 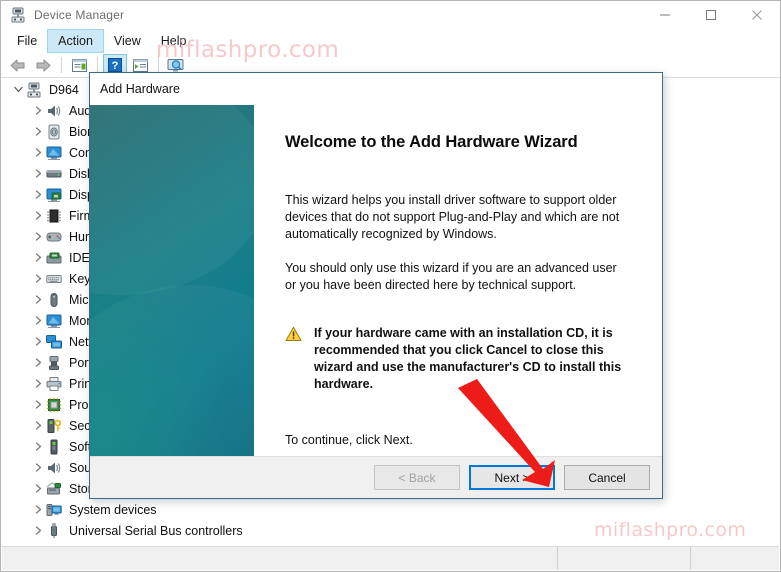 What do you see at coordinates (54, 384) in the screenshot?
I see `printer-icon` at bounding box center [54, 384].